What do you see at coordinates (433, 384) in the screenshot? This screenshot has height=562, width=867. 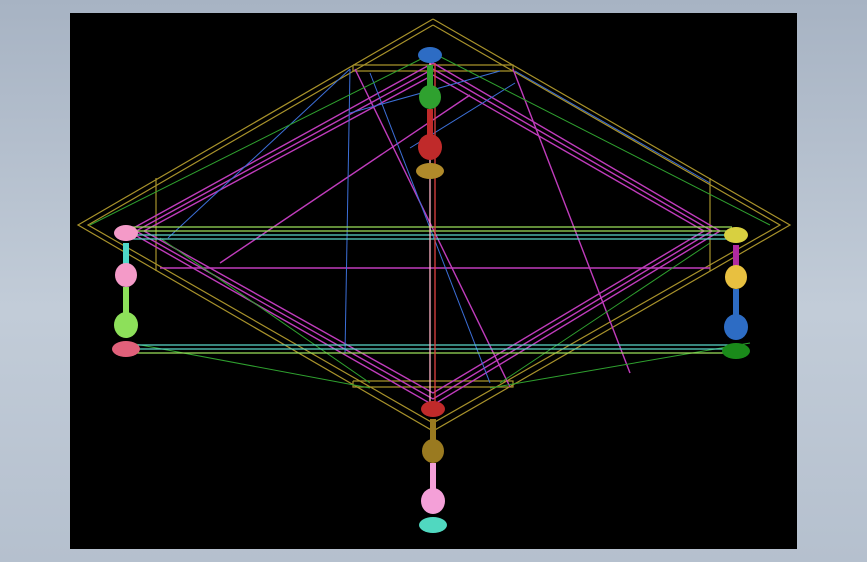 I see `bottom-bar` at bounding box center [433, 384].